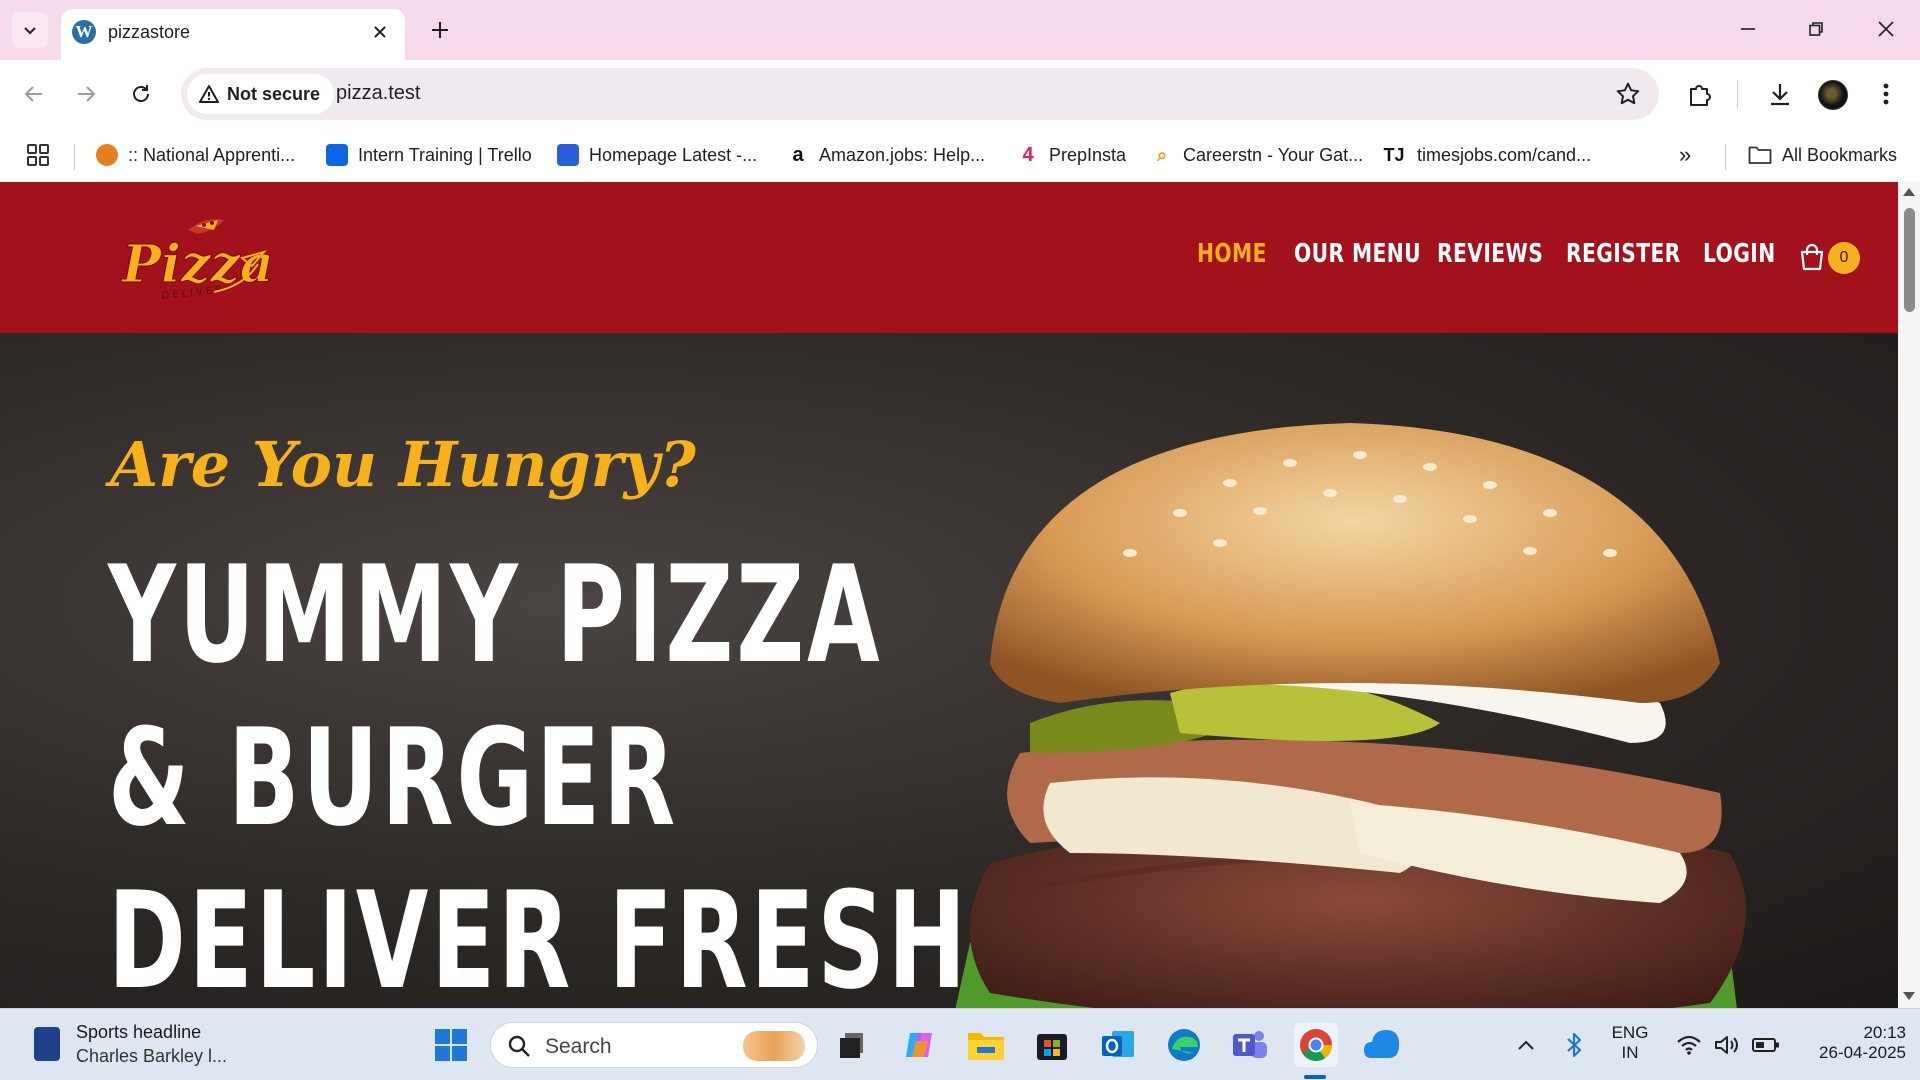 This screenshot has height=1080, width=1920. What do you see at coordinates (84, 32) in the screenshot?
I see `wordpress-icon: W` at bounding box center [84, 32].